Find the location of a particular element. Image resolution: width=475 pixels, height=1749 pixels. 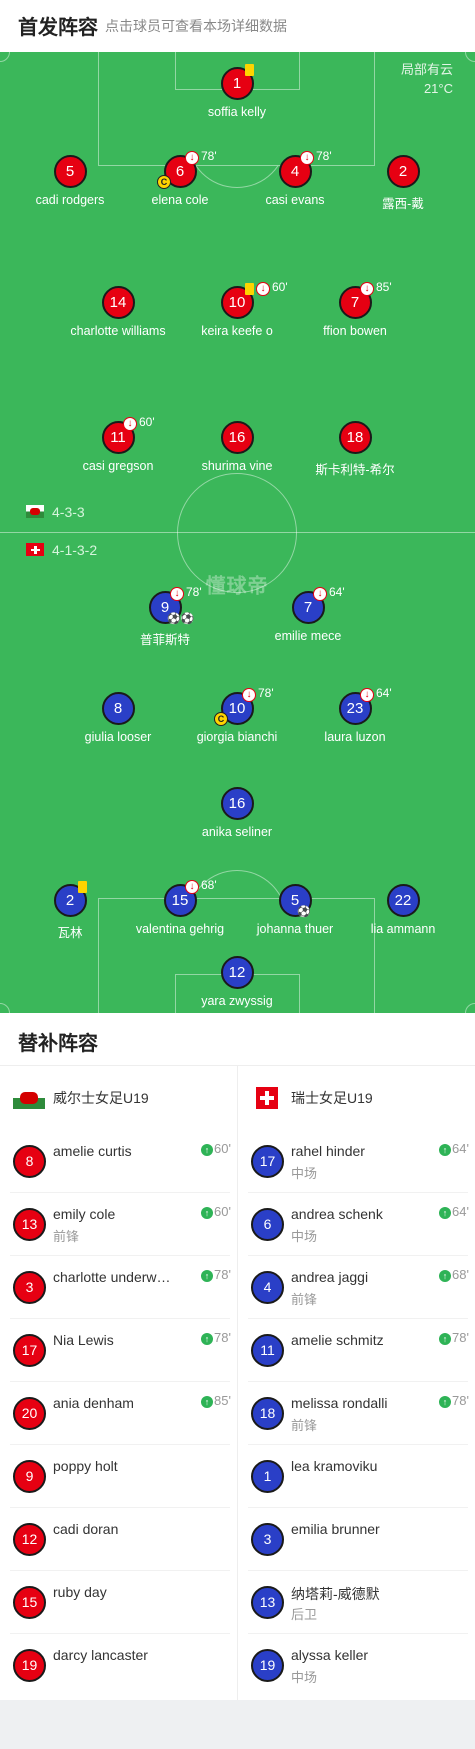

player-number: 2 is located at coordinates (403, 171).